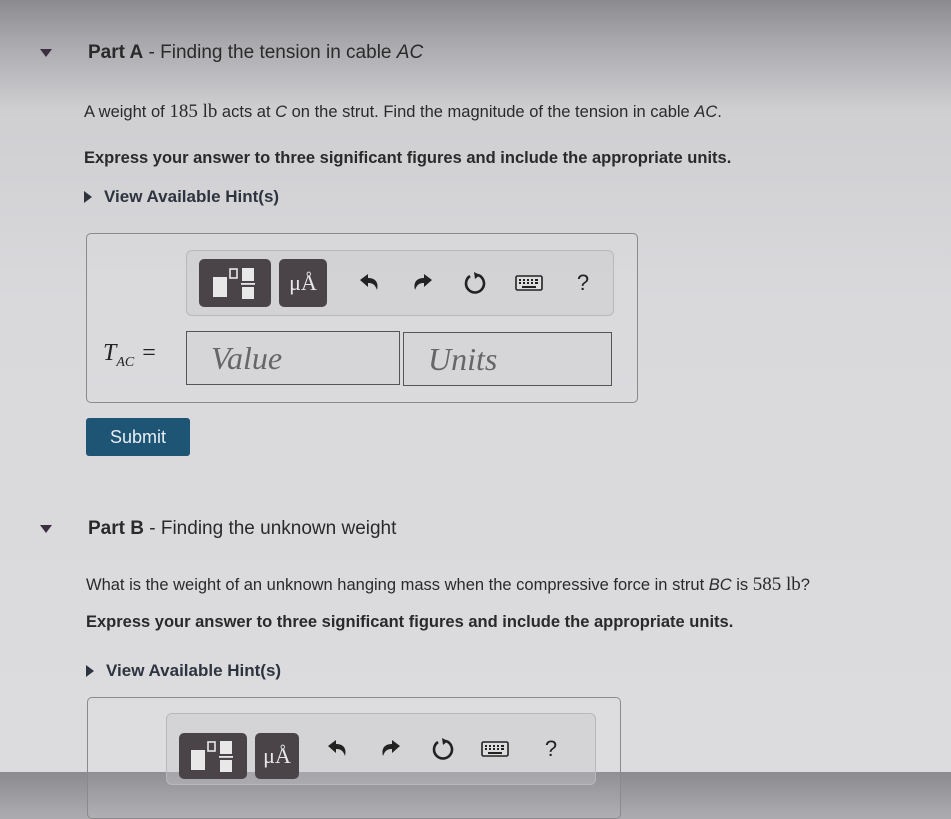 Image resolution: width=951 pixels, height=819 pixels. I want to click on weight-value: 185, so click(183, 111).